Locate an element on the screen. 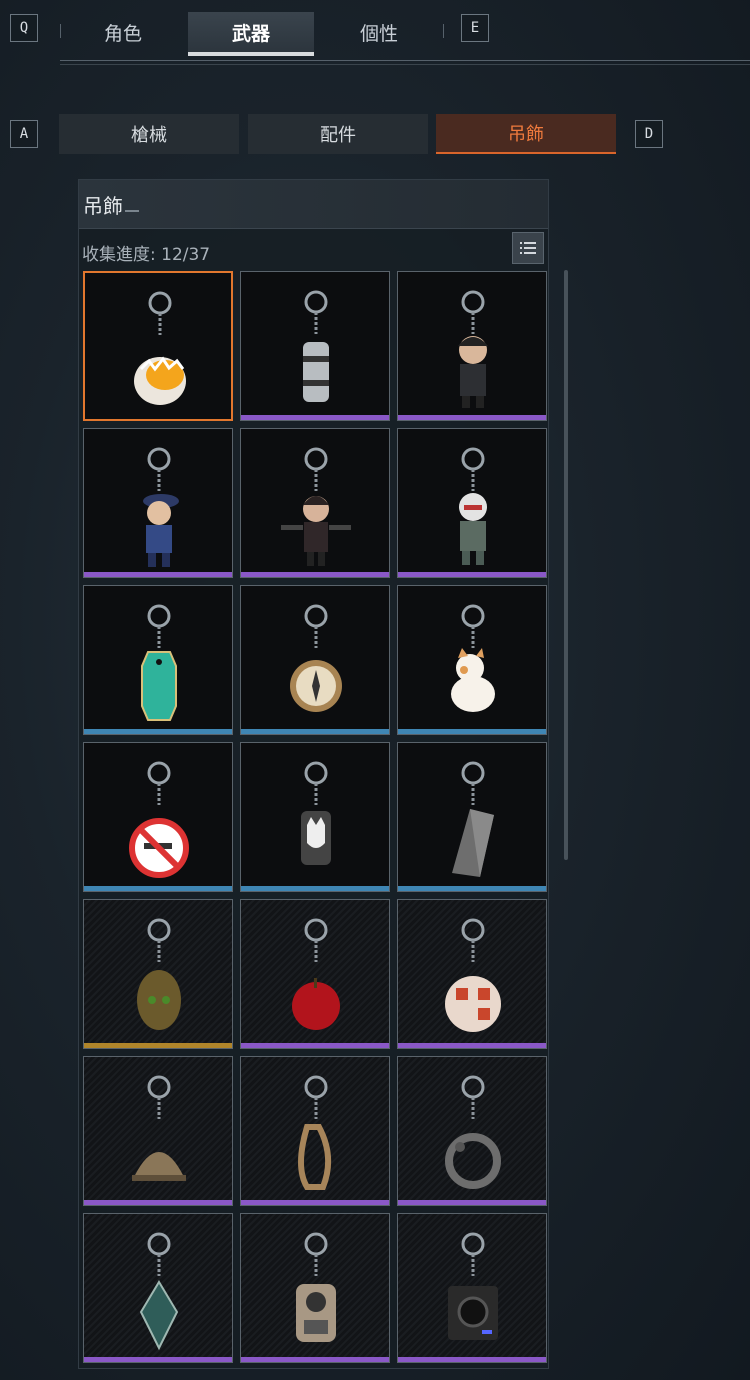 The image size is (750, 1380). gadget-device-charm-icon is located at coordinates (316, 1287).